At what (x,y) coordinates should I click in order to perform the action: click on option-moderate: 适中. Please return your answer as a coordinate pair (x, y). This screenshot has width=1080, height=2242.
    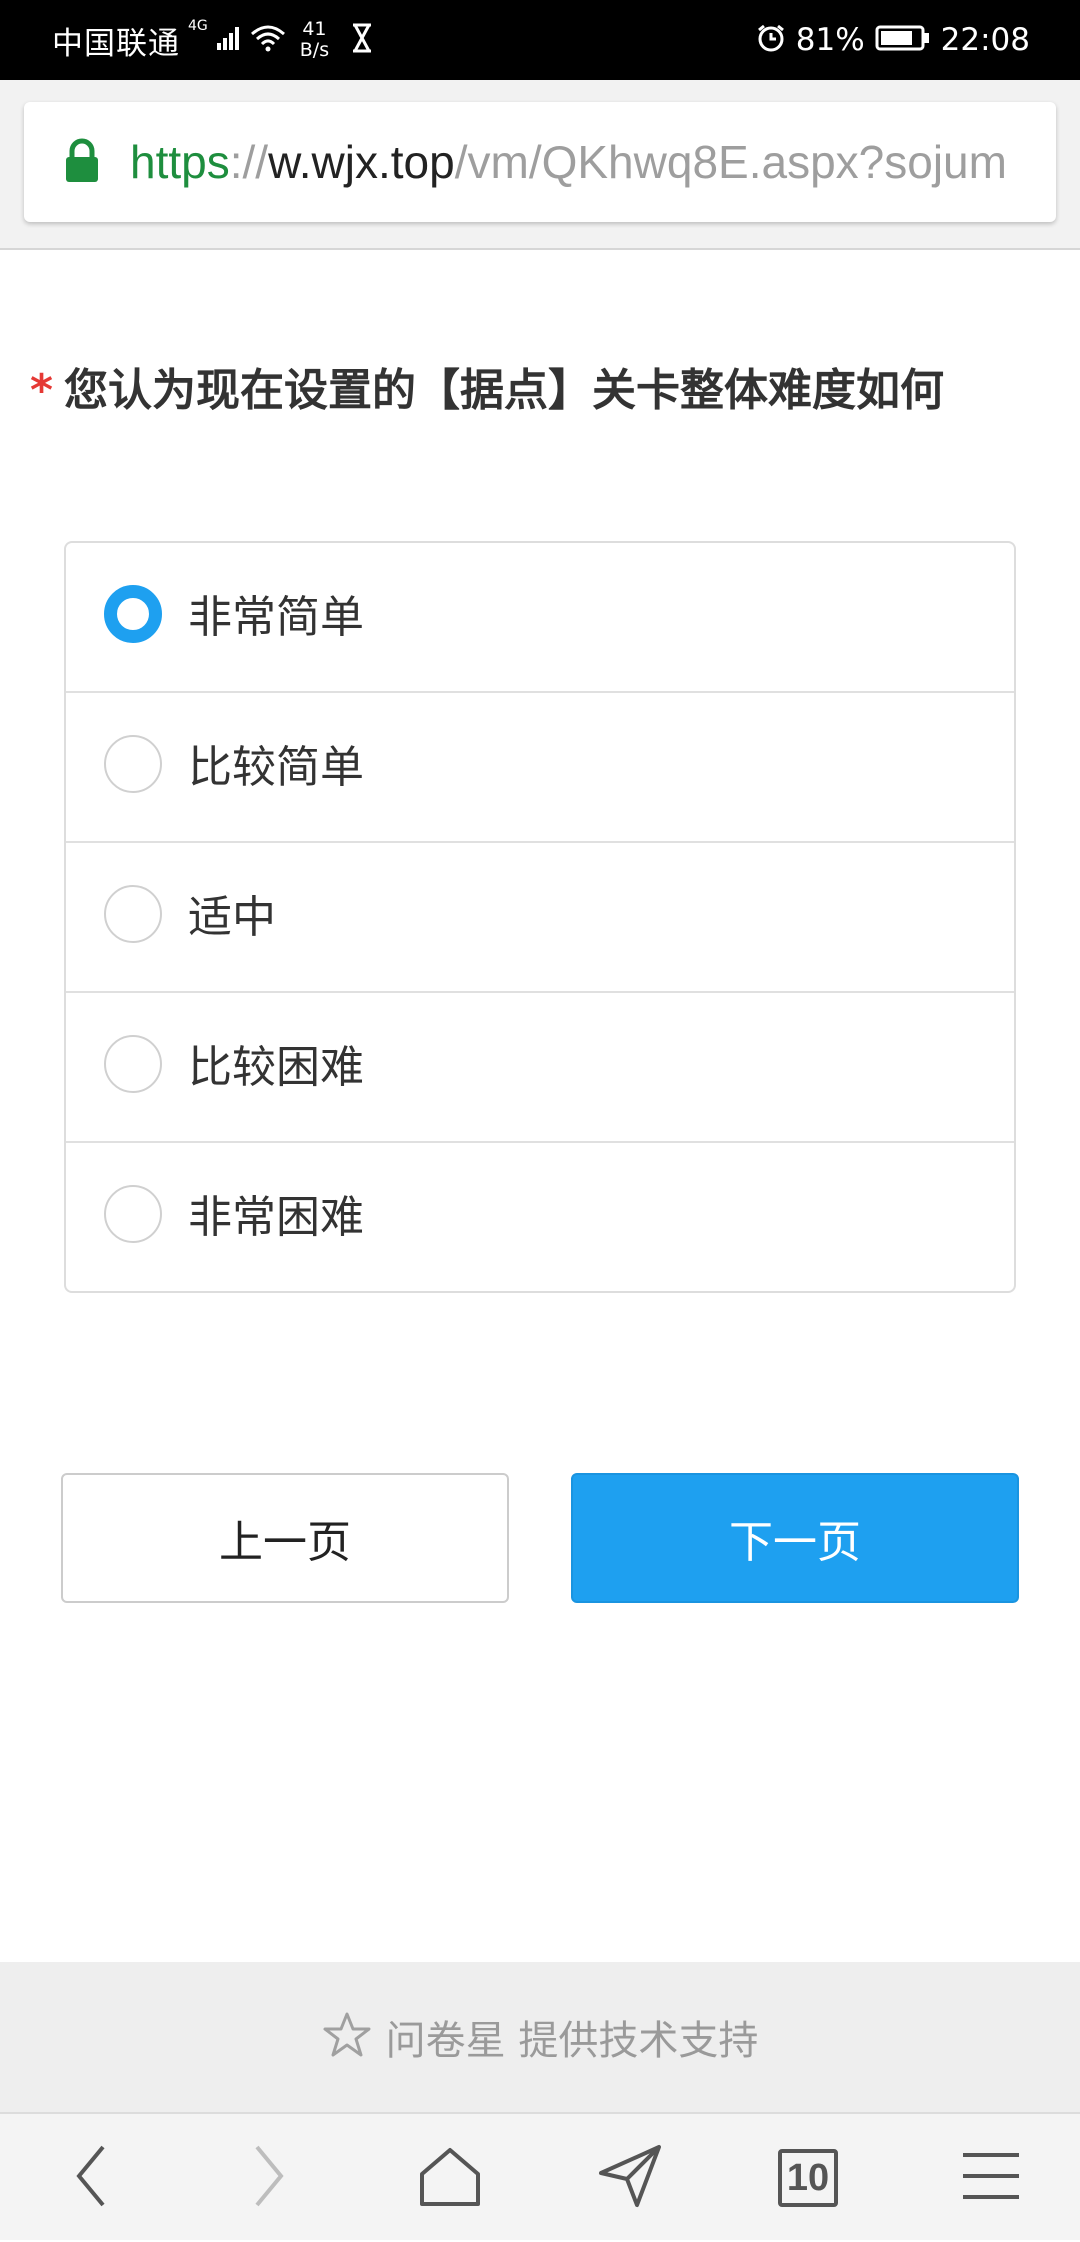
    Looking at the image, I should click on (540, 918).